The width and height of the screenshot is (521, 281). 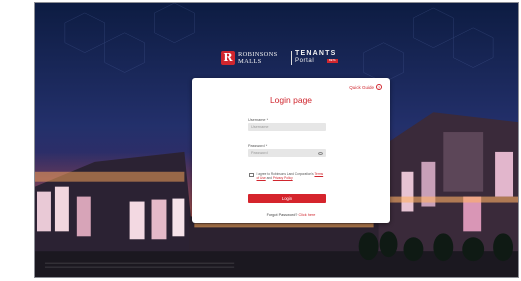 I want to click on login-button: Login, so click(x=287, y=198).